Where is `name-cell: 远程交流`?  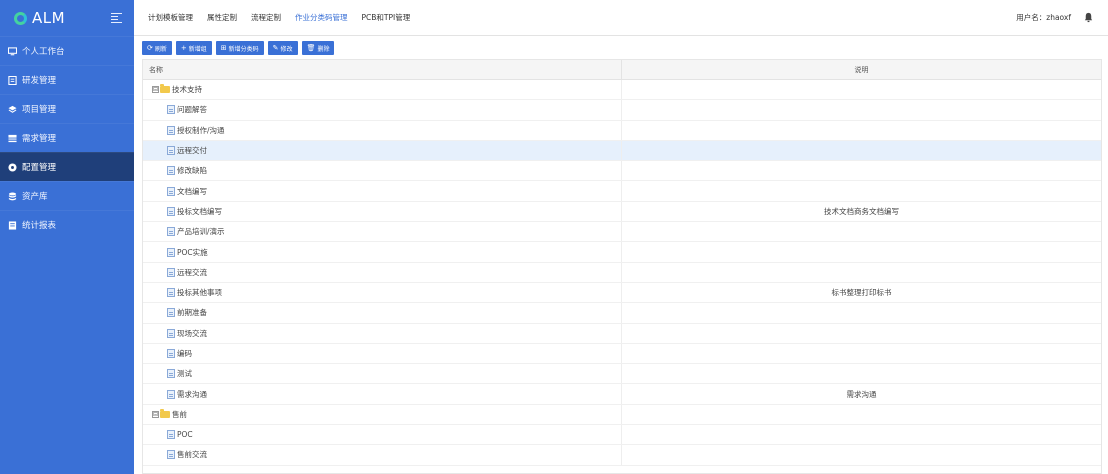 name-cell: 远程交流 is located at coordinates (382, 272).